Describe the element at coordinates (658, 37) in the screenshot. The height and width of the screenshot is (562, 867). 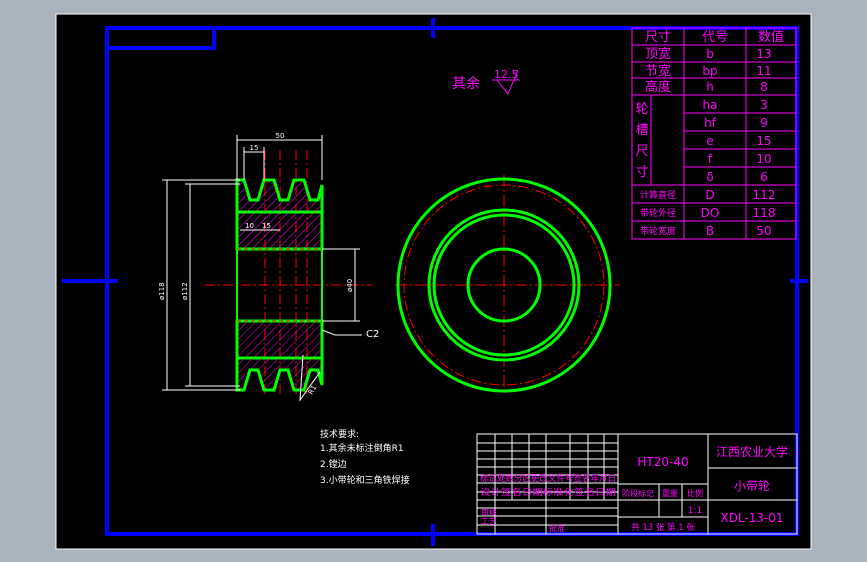
I see `header-name: 尺寸` at that location.